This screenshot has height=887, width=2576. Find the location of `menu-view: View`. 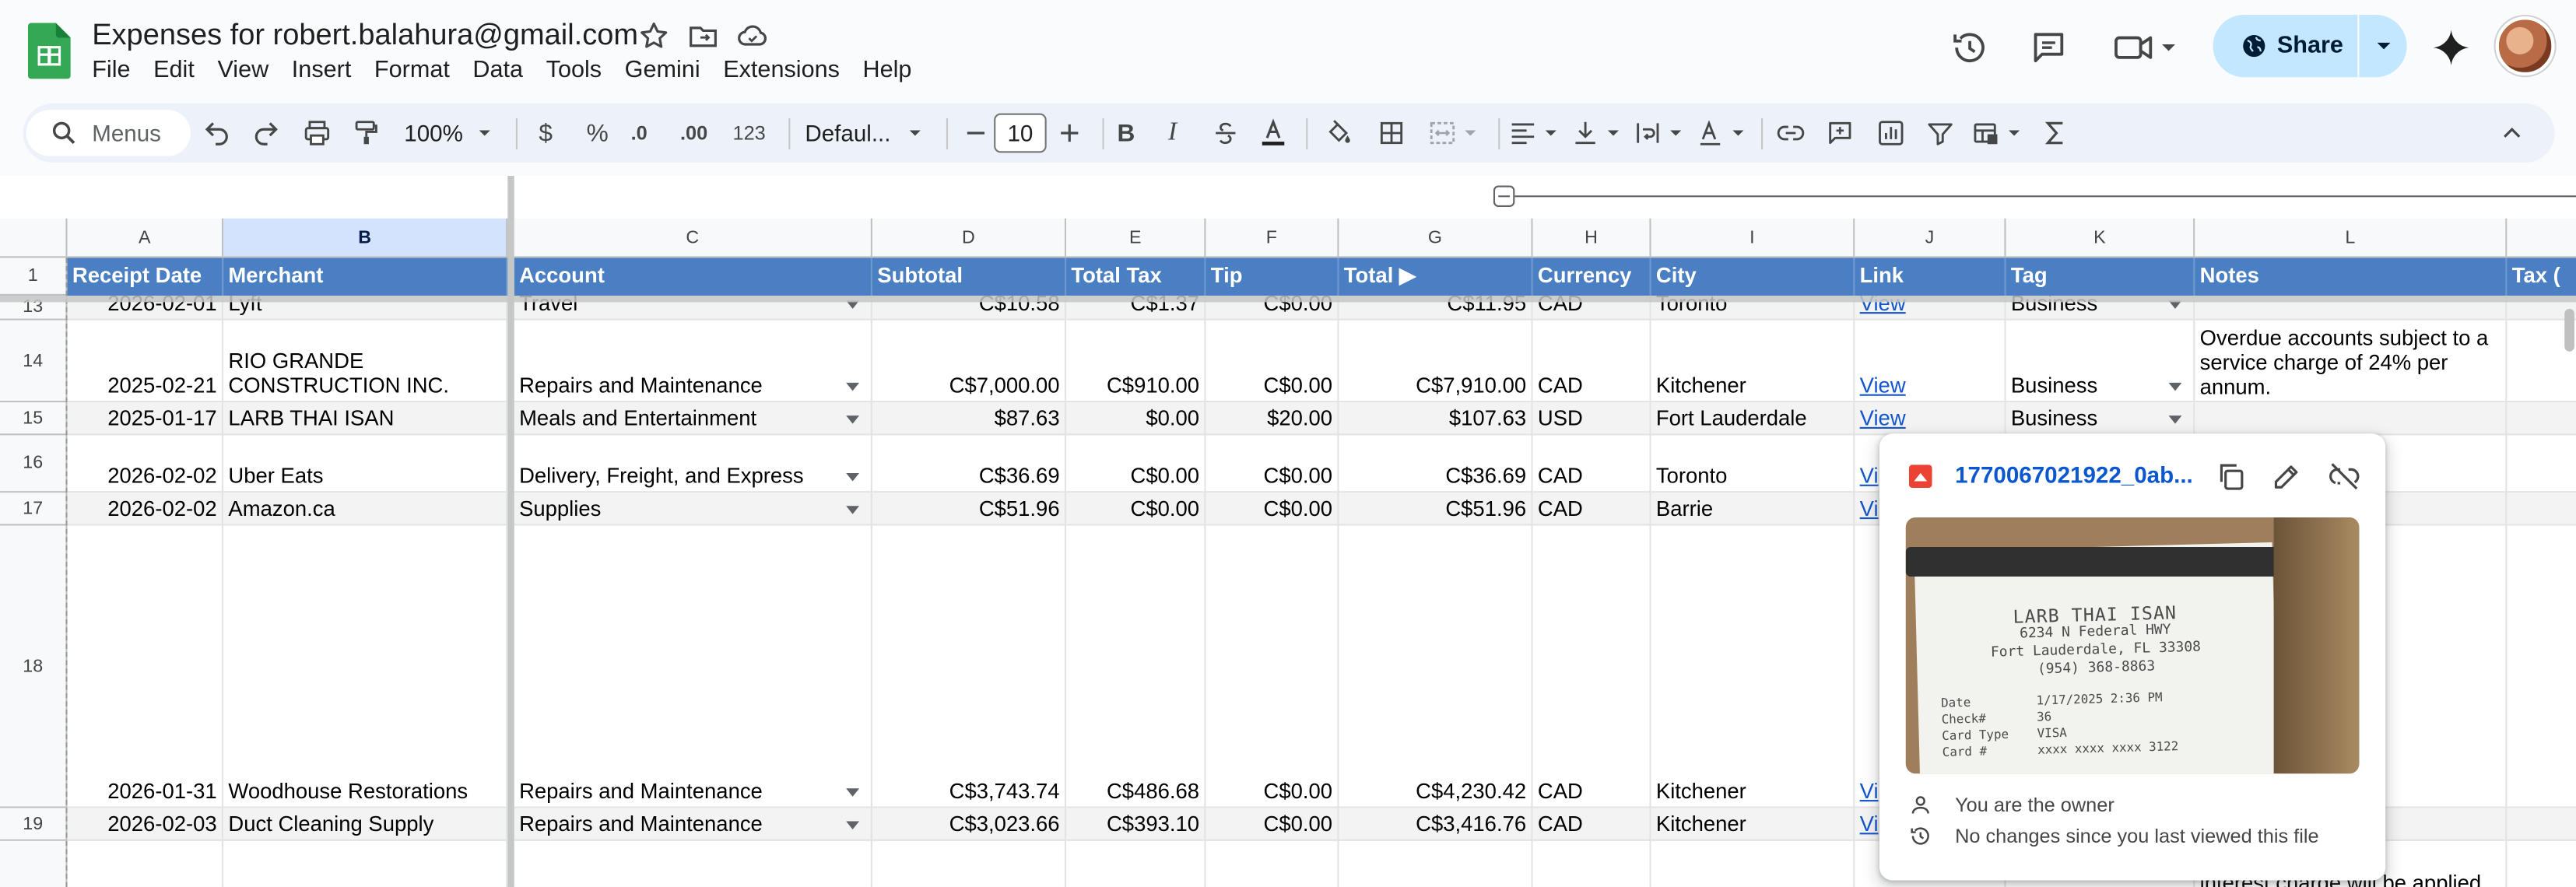

menu-view: View is located at coordinates (243, 71).